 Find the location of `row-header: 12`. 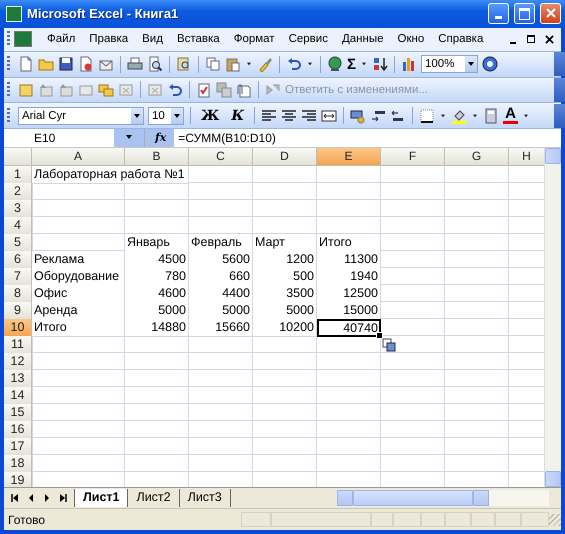

row-header: 12 is located at coordinates (18, 362).